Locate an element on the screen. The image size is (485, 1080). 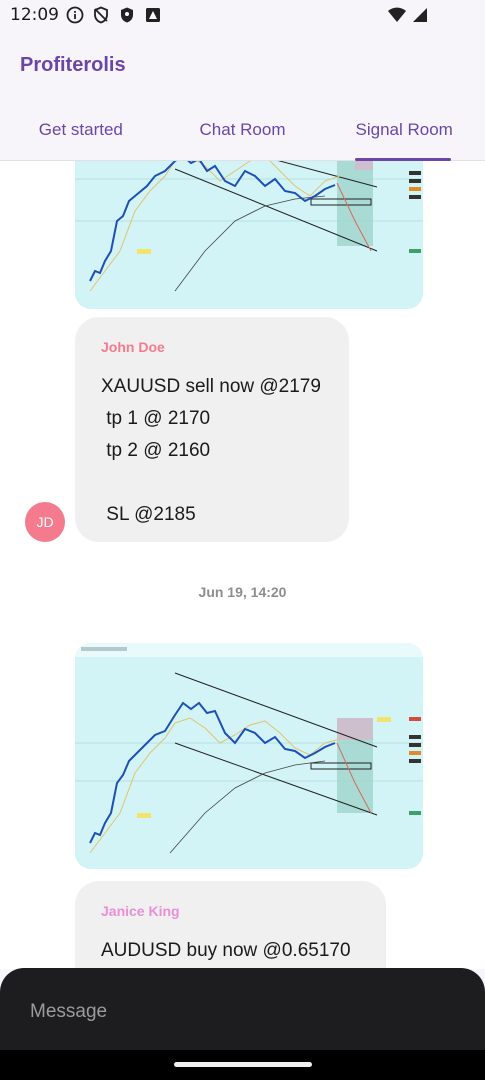
status-time: 12:09 is located at coordinates (34, 15).